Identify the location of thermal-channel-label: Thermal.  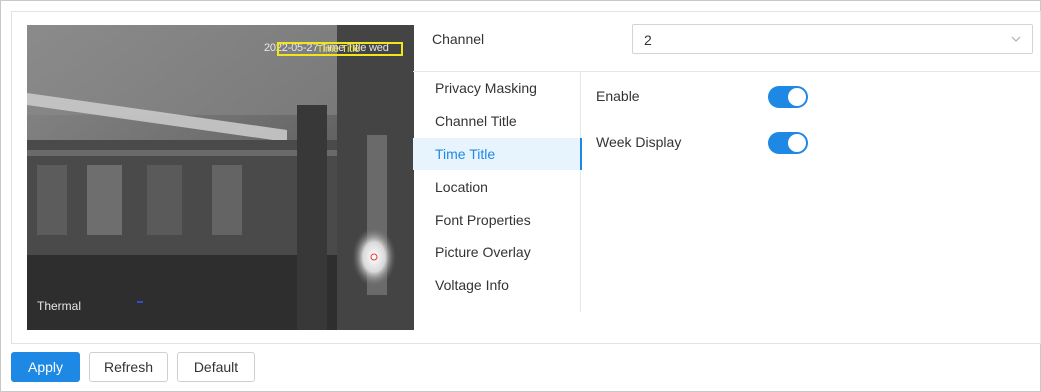
(59, 306).